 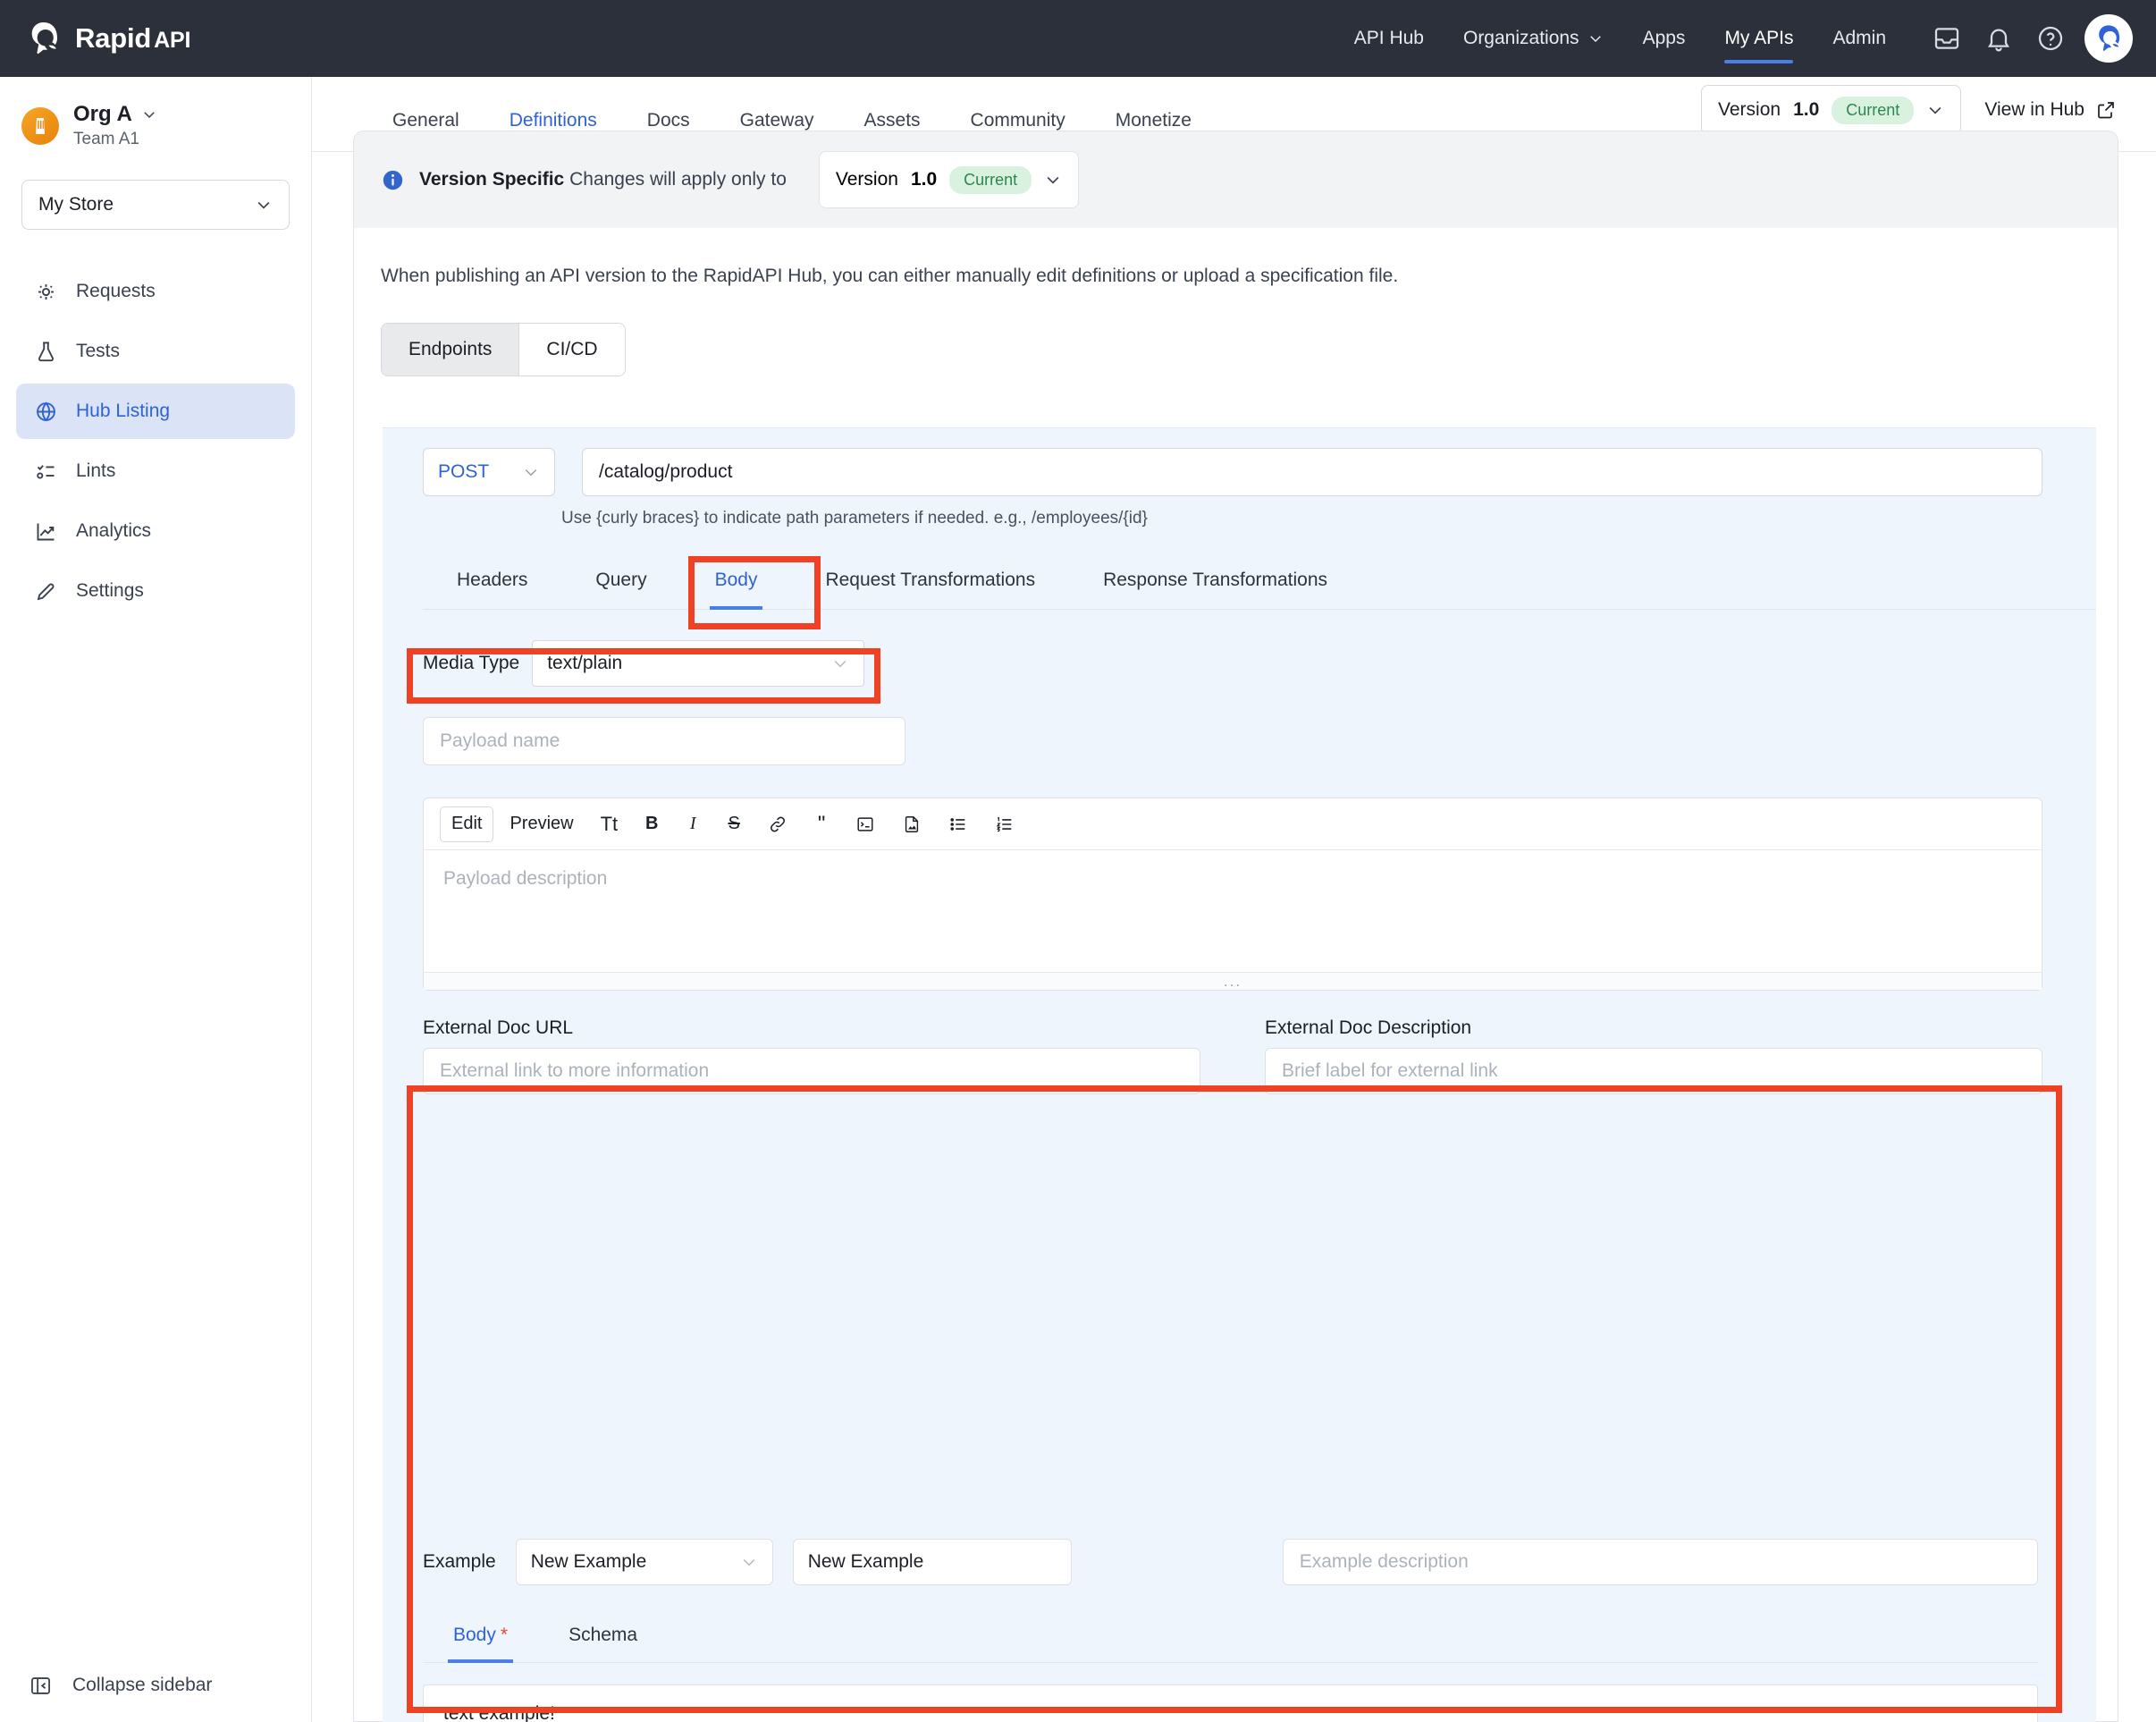 I want to click on org-switcher: Org A Team A1, so click(x=155, y=113).